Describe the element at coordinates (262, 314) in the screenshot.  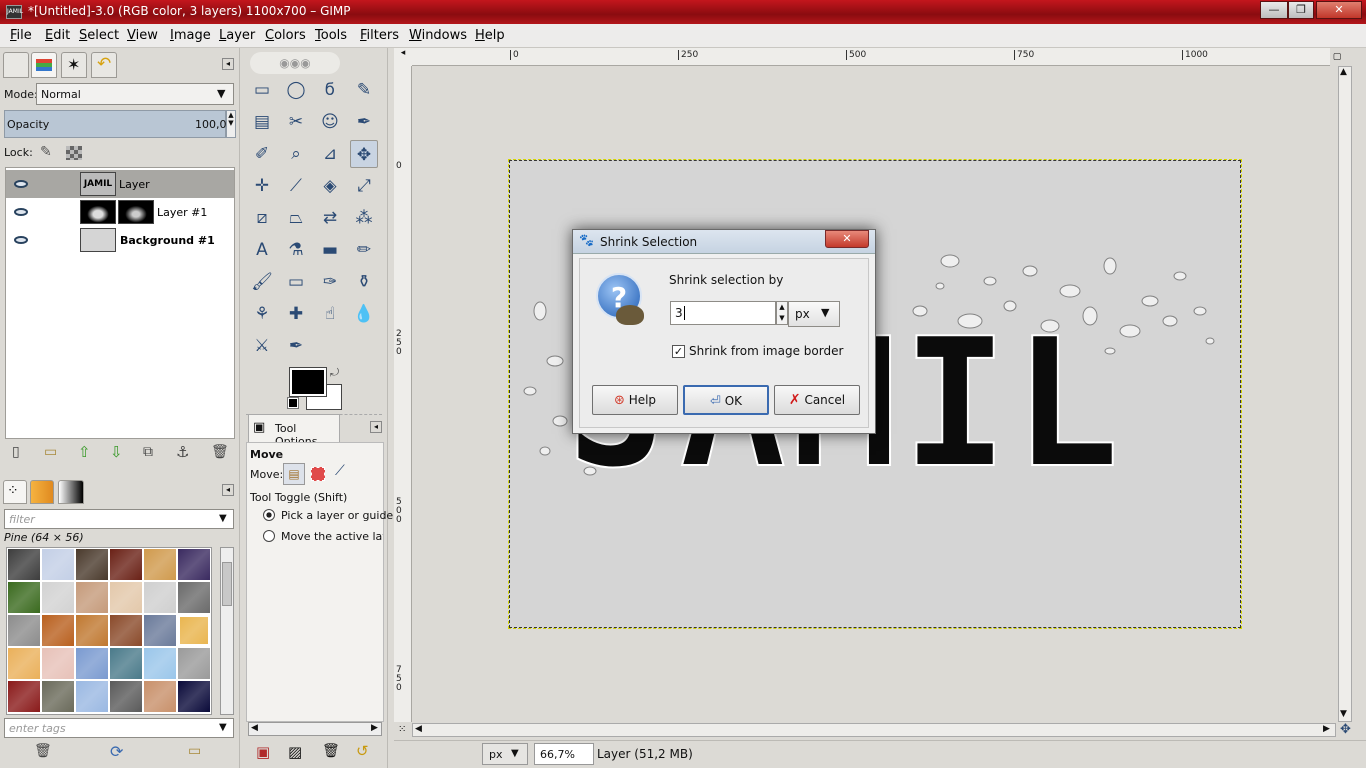
I see `tool-button: ⚘` at that location.